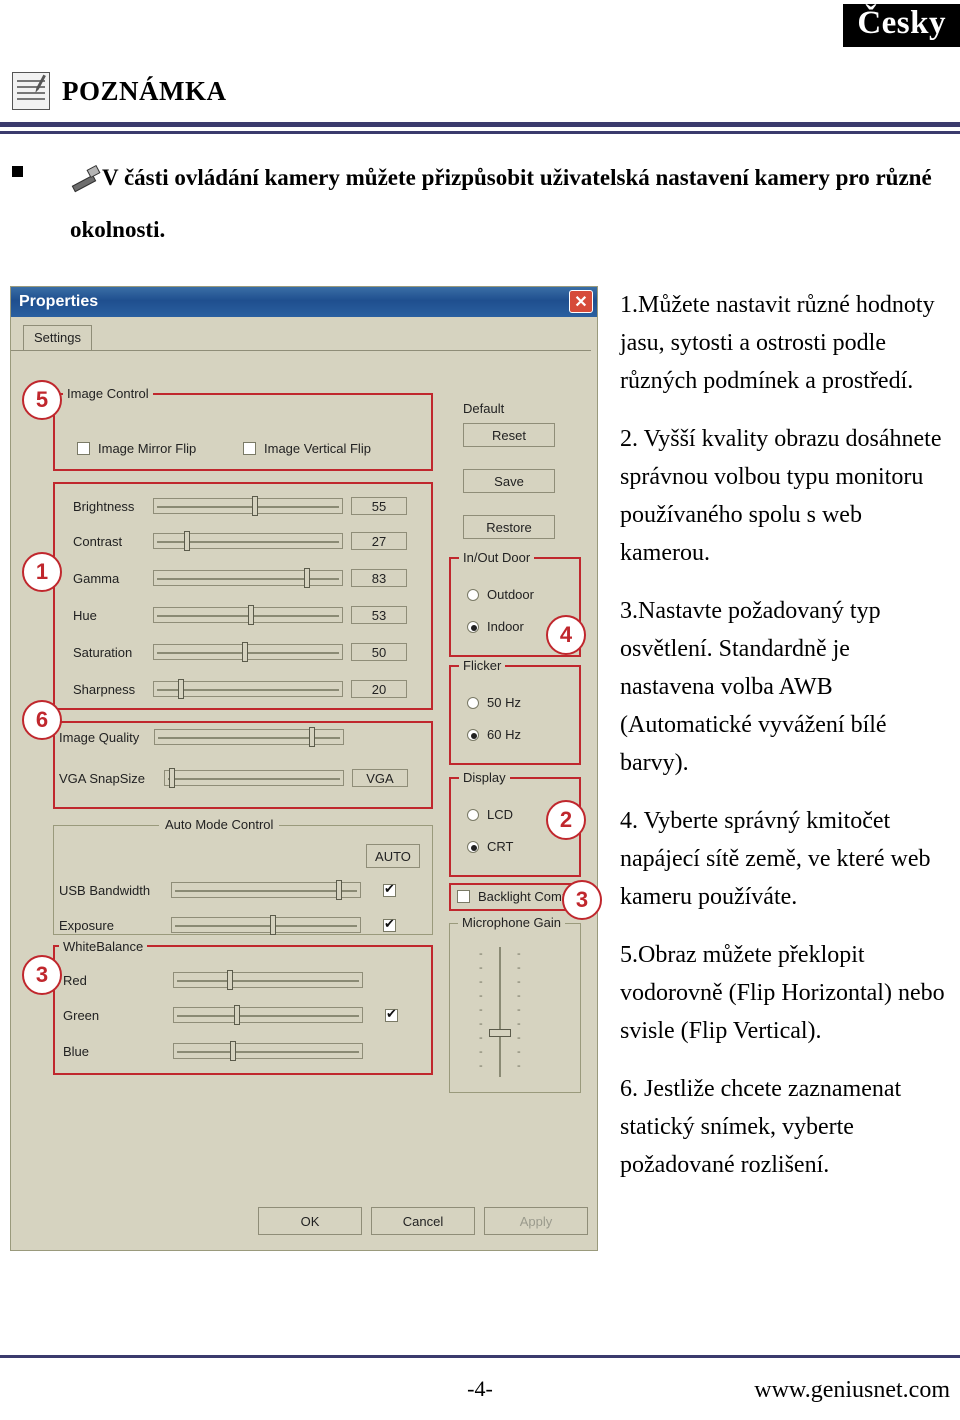 Image resolution: width=960 pixels, height=1420 pixels. Describe the element at coordinates (473, 626) in the screenshot. I see `radio-dot-indoor` at that location.